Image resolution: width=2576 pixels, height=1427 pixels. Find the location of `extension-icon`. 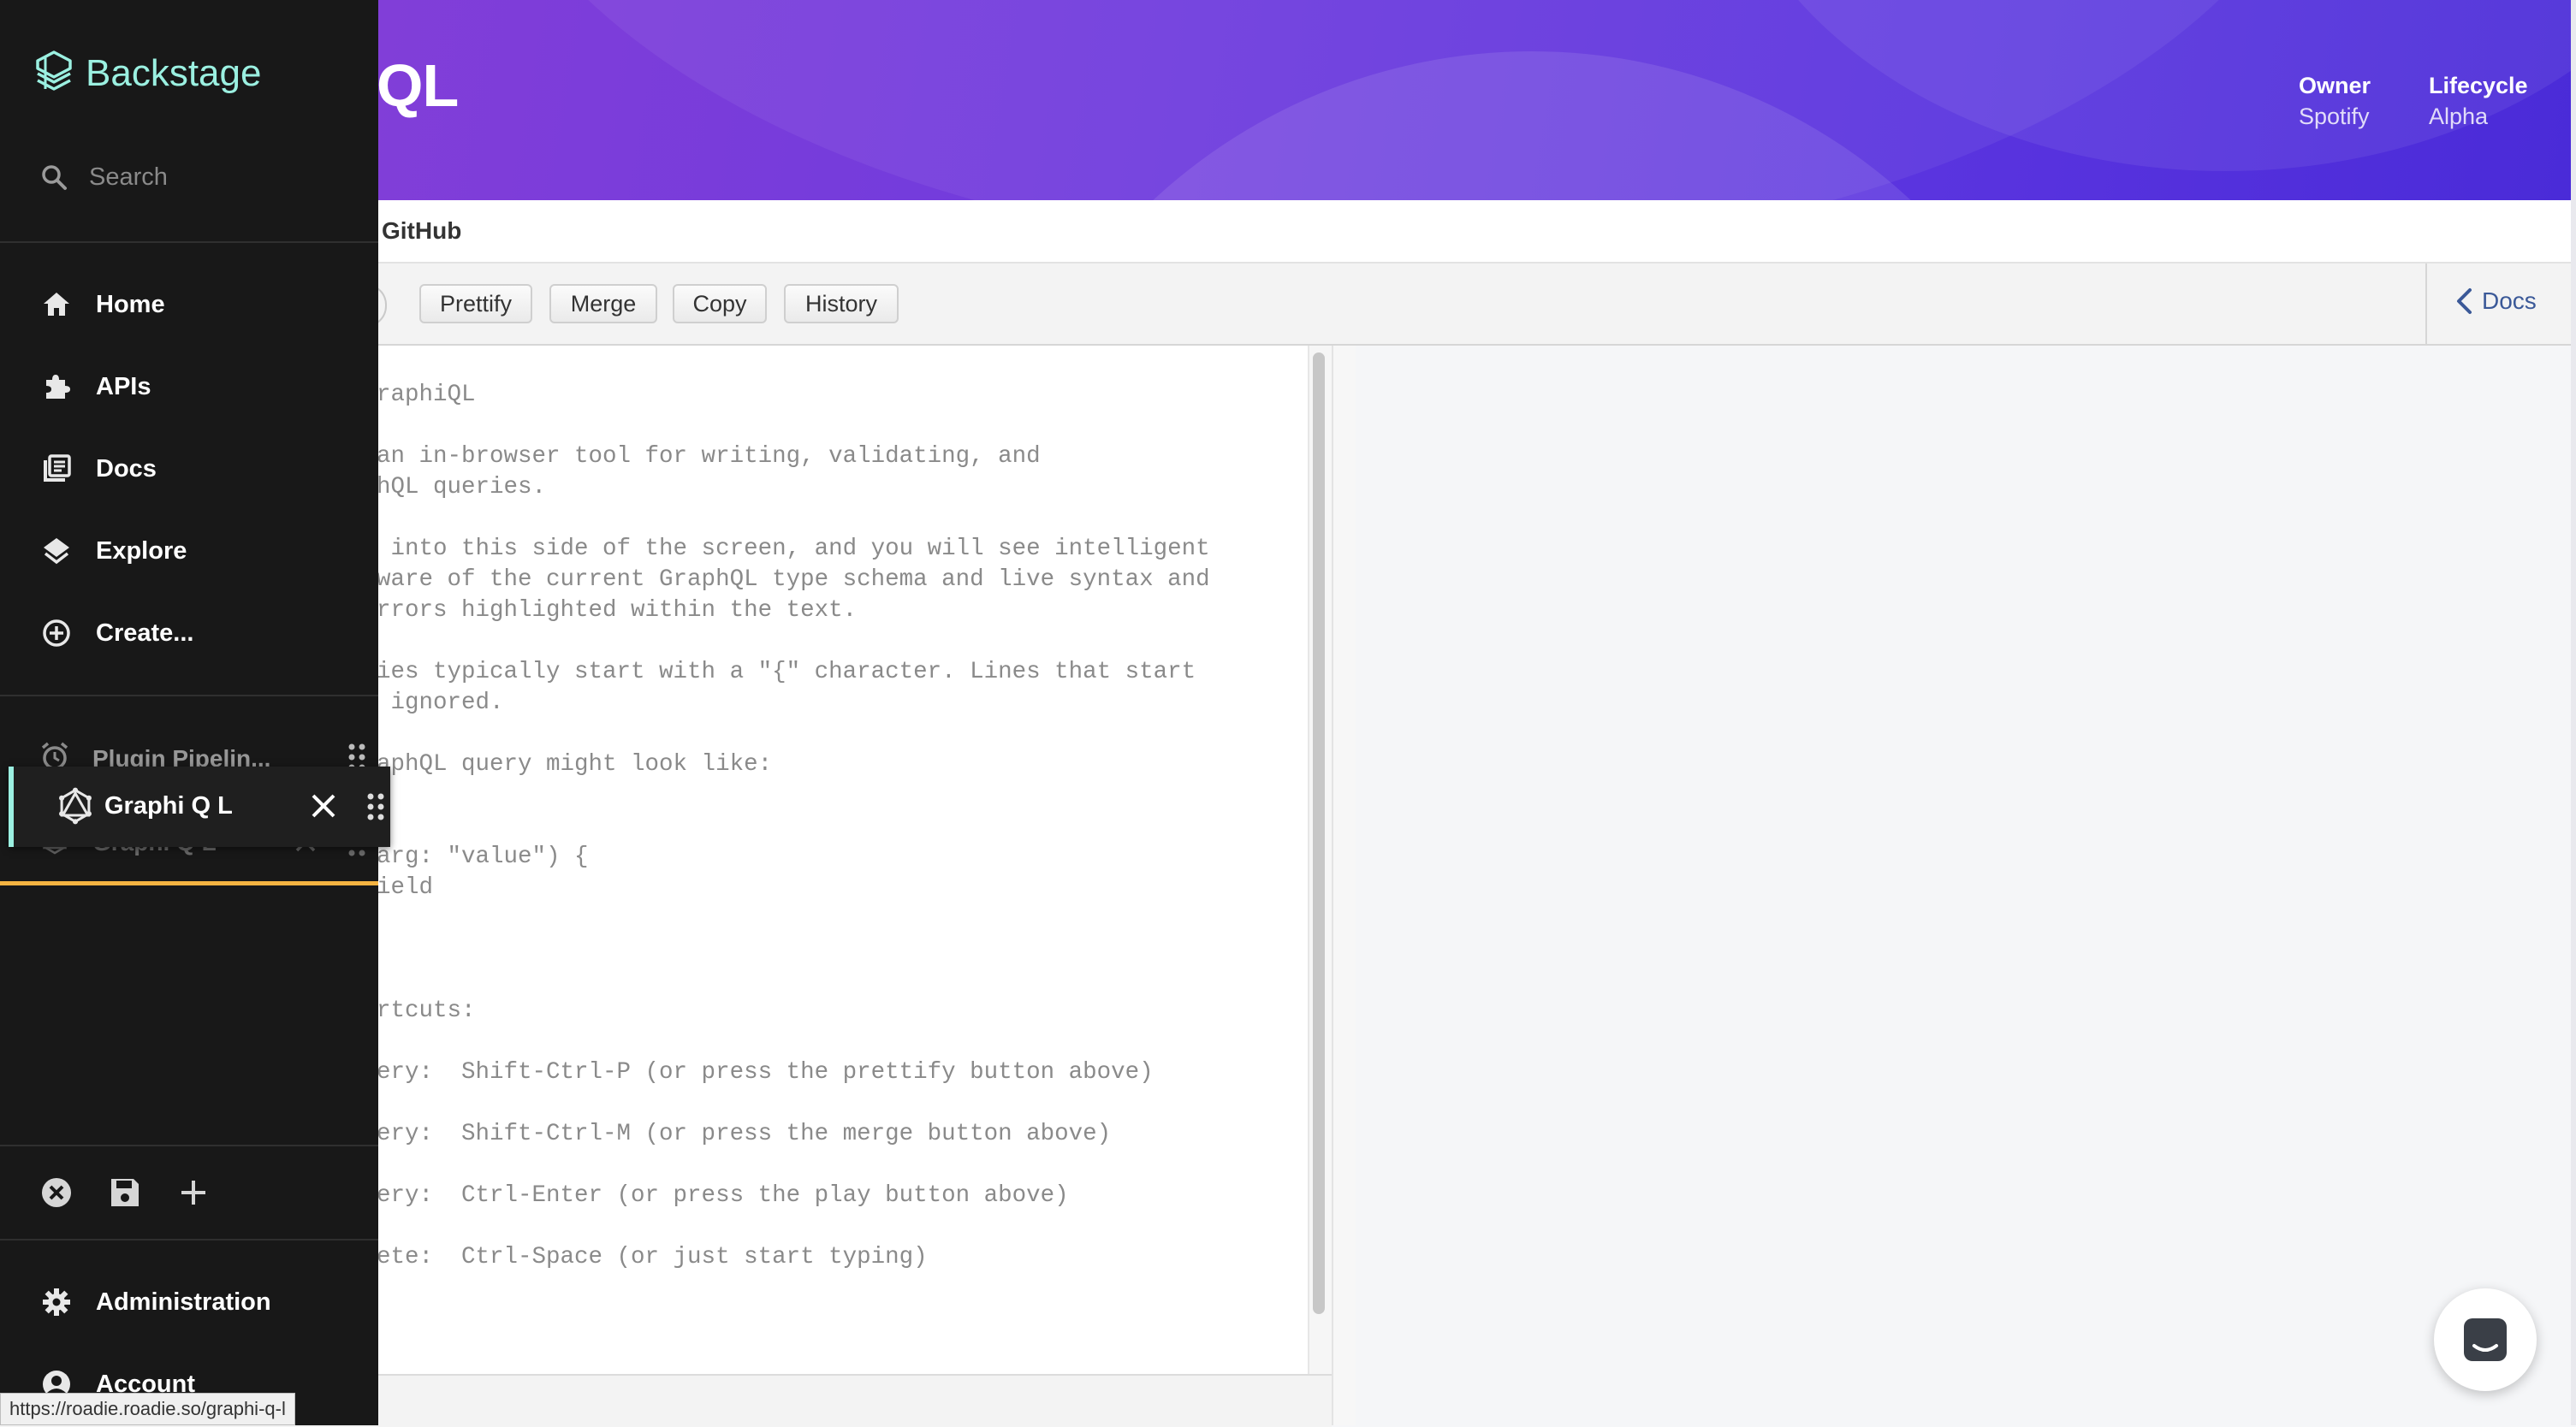

extension-icon is located at coordinates (58, 387).